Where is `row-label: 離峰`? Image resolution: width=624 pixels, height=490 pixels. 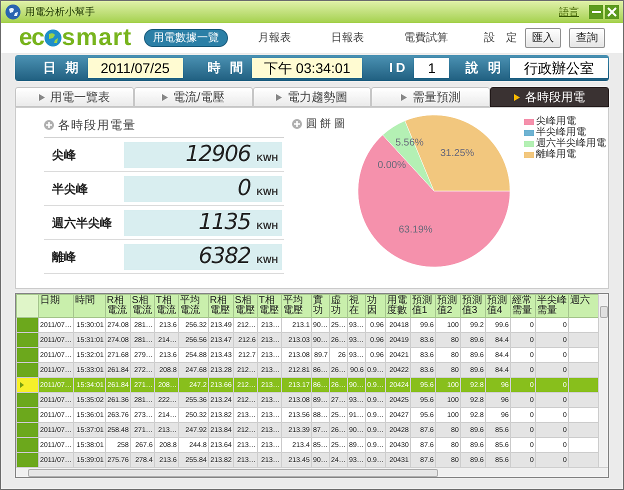 row-label: 離峰 is located at coordinates (64, 257).